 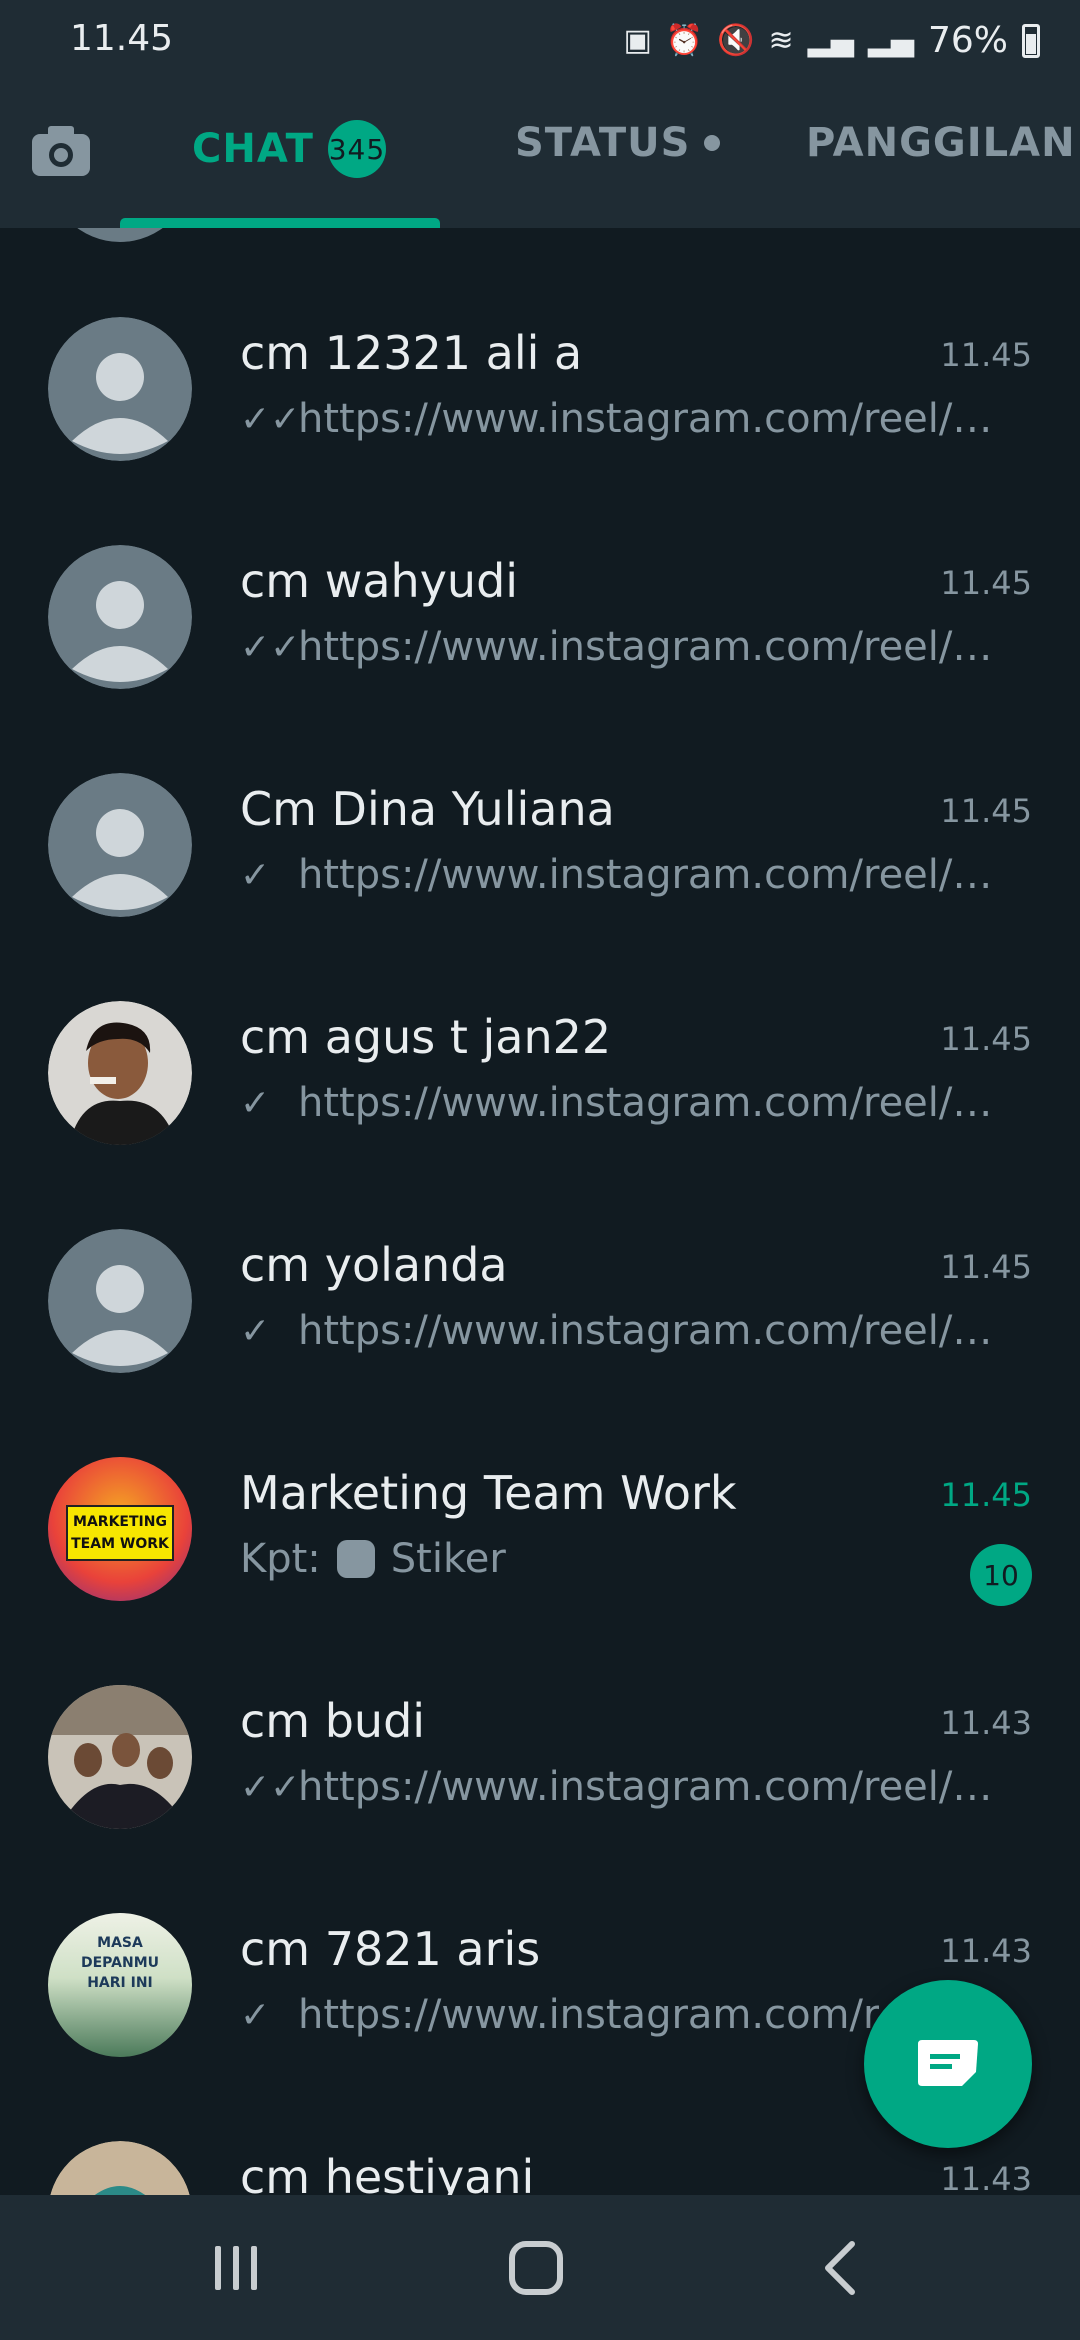 What do you see at coordinates (890, 40) in the screenshot?
I see `signal-2-icon: ▂▄` at bounding box center [890, 40].